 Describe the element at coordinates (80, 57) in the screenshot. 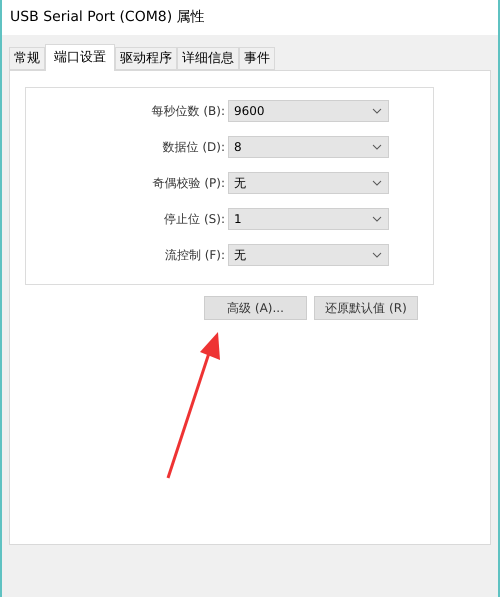

I see `tab: 端口设置` at that location.